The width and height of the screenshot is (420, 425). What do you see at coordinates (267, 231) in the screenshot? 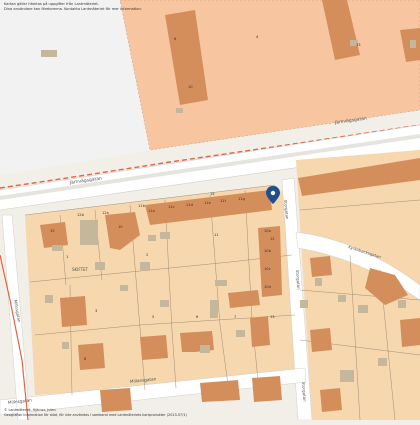
I see `parcel-number: 10a` at bounding box center [267, 231].